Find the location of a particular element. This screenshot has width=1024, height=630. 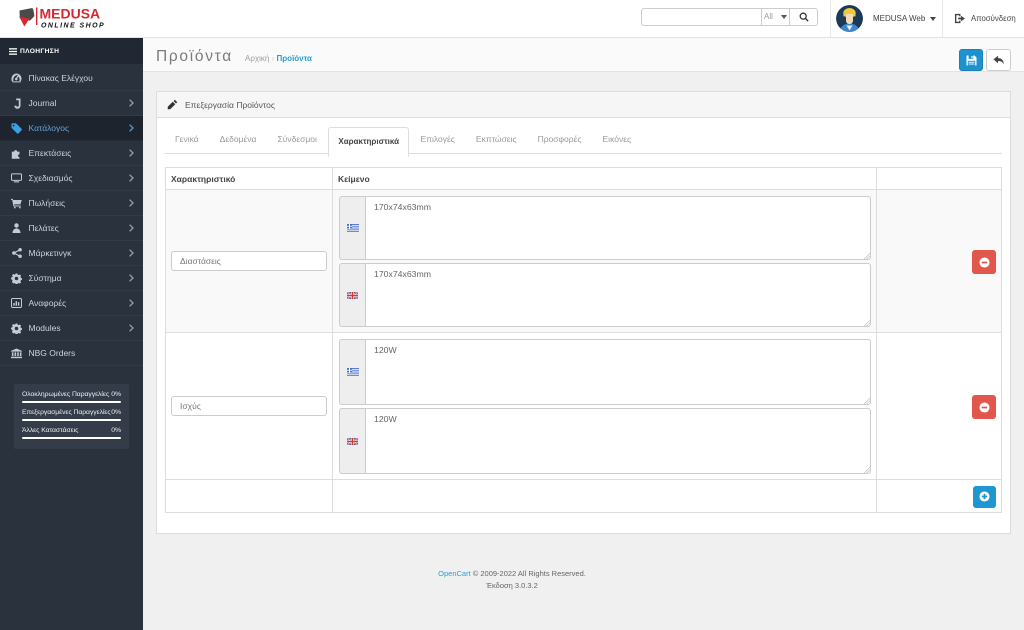

svg-text: ONLINE SHOP is located at coordinates (73, 26).